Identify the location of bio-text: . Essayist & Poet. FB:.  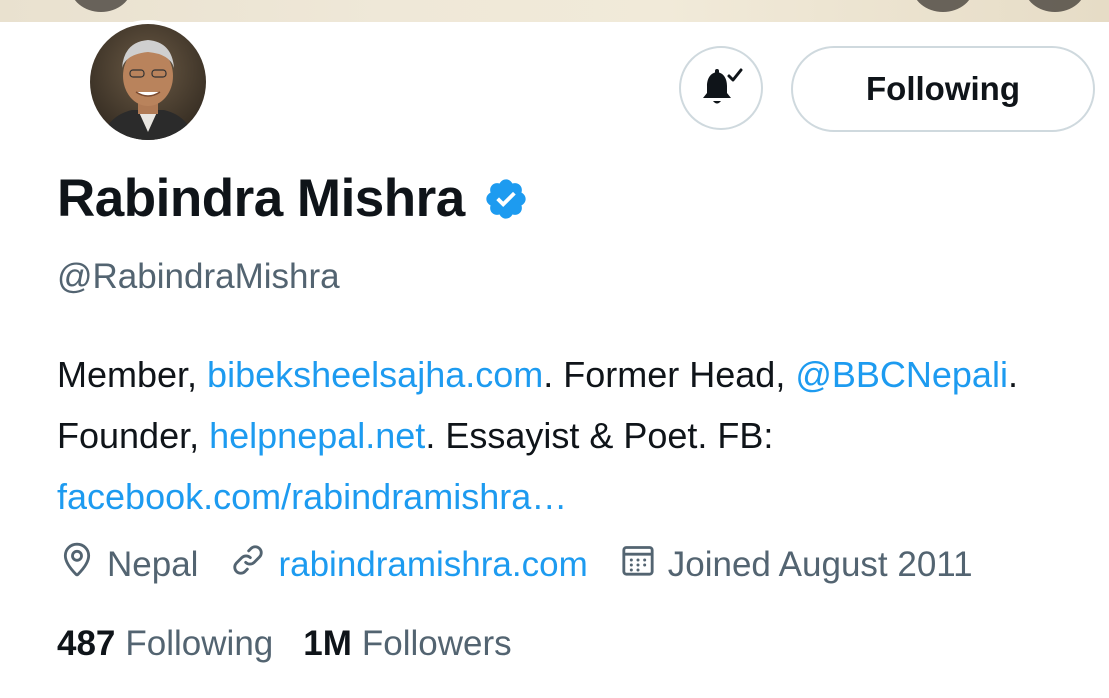
(599, 435).